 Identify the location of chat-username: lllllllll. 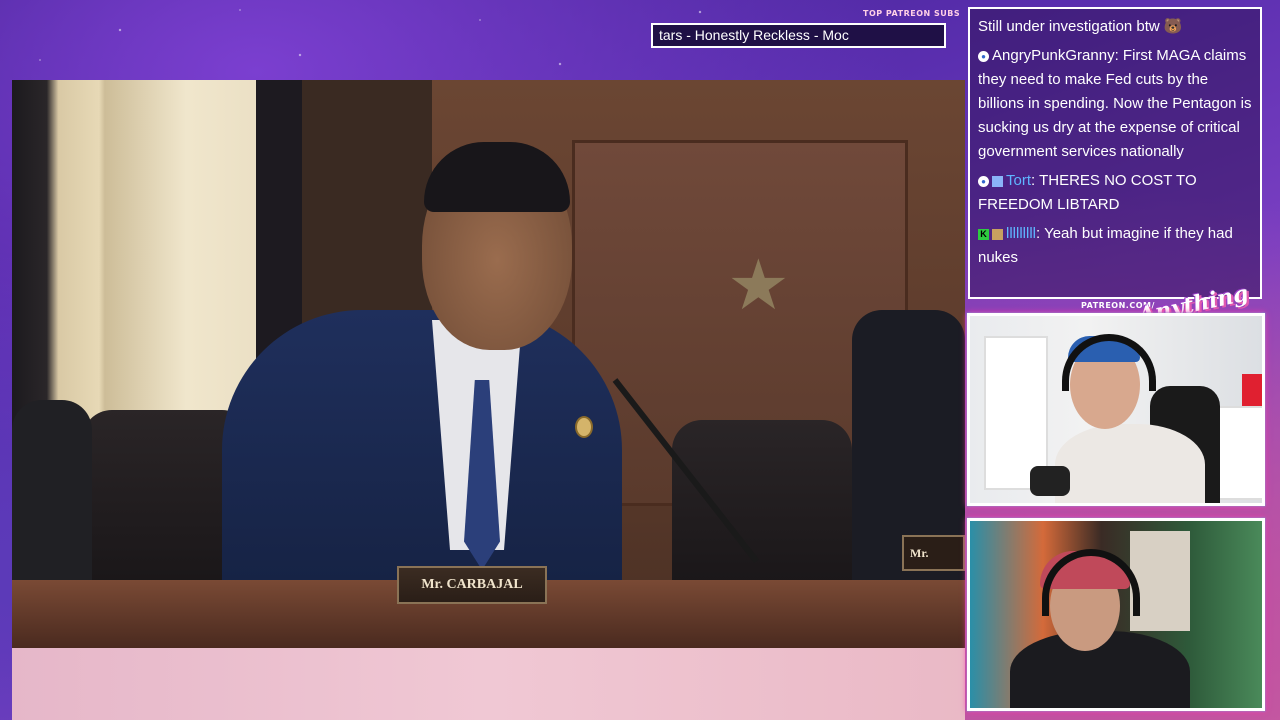
(1021, 233).